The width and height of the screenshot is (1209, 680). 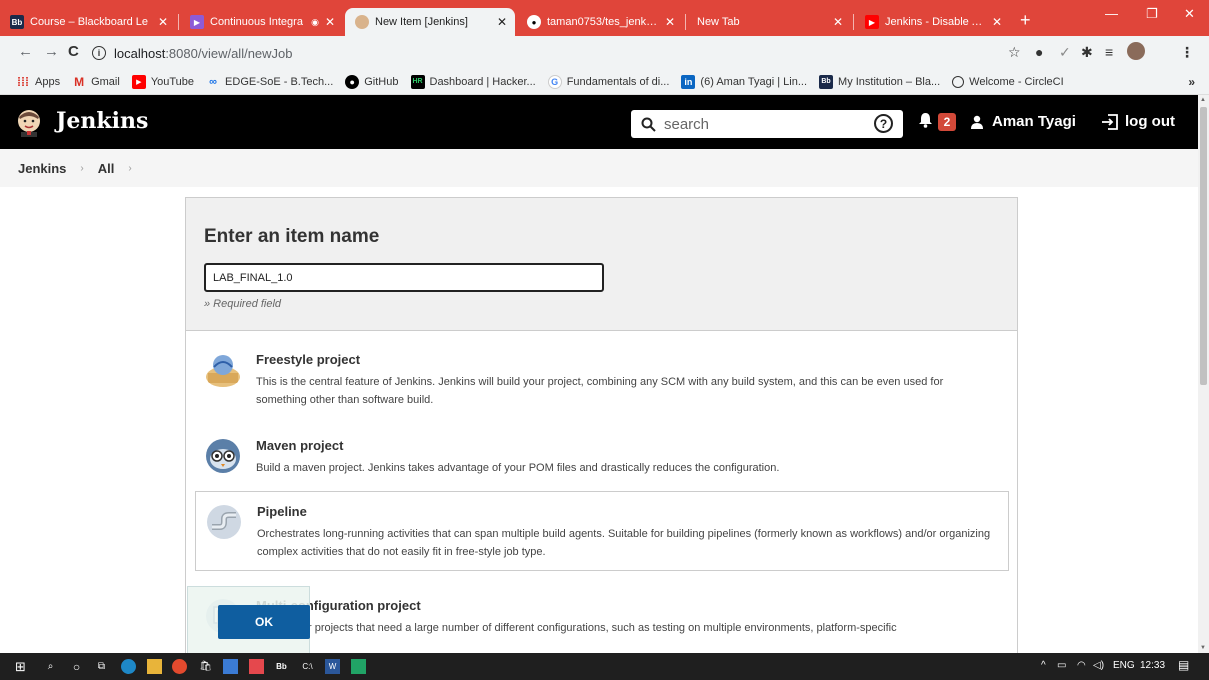 I want to click on jenkins-logo-icon, so click(x=29, y=122).